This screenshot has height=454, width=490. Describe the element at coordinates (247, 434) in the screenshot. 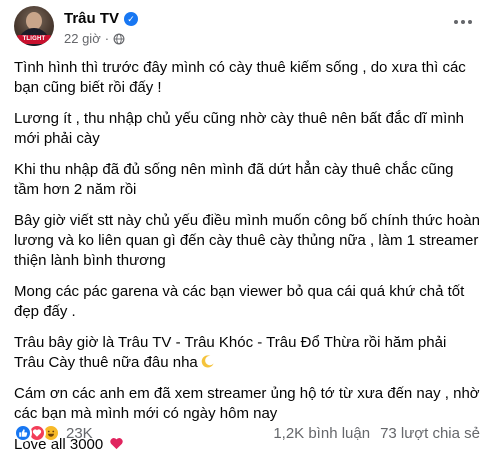

I see `post-footer: 23K 1,2K bình luận 73 lượt chia sẻ` at that location.